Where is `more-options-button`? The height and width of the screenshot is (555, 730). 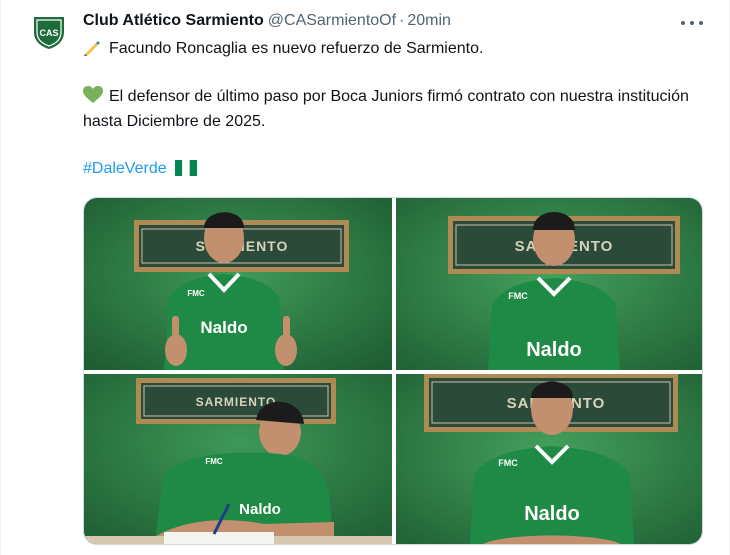 more-options-button is located at coordinates (692, 23).